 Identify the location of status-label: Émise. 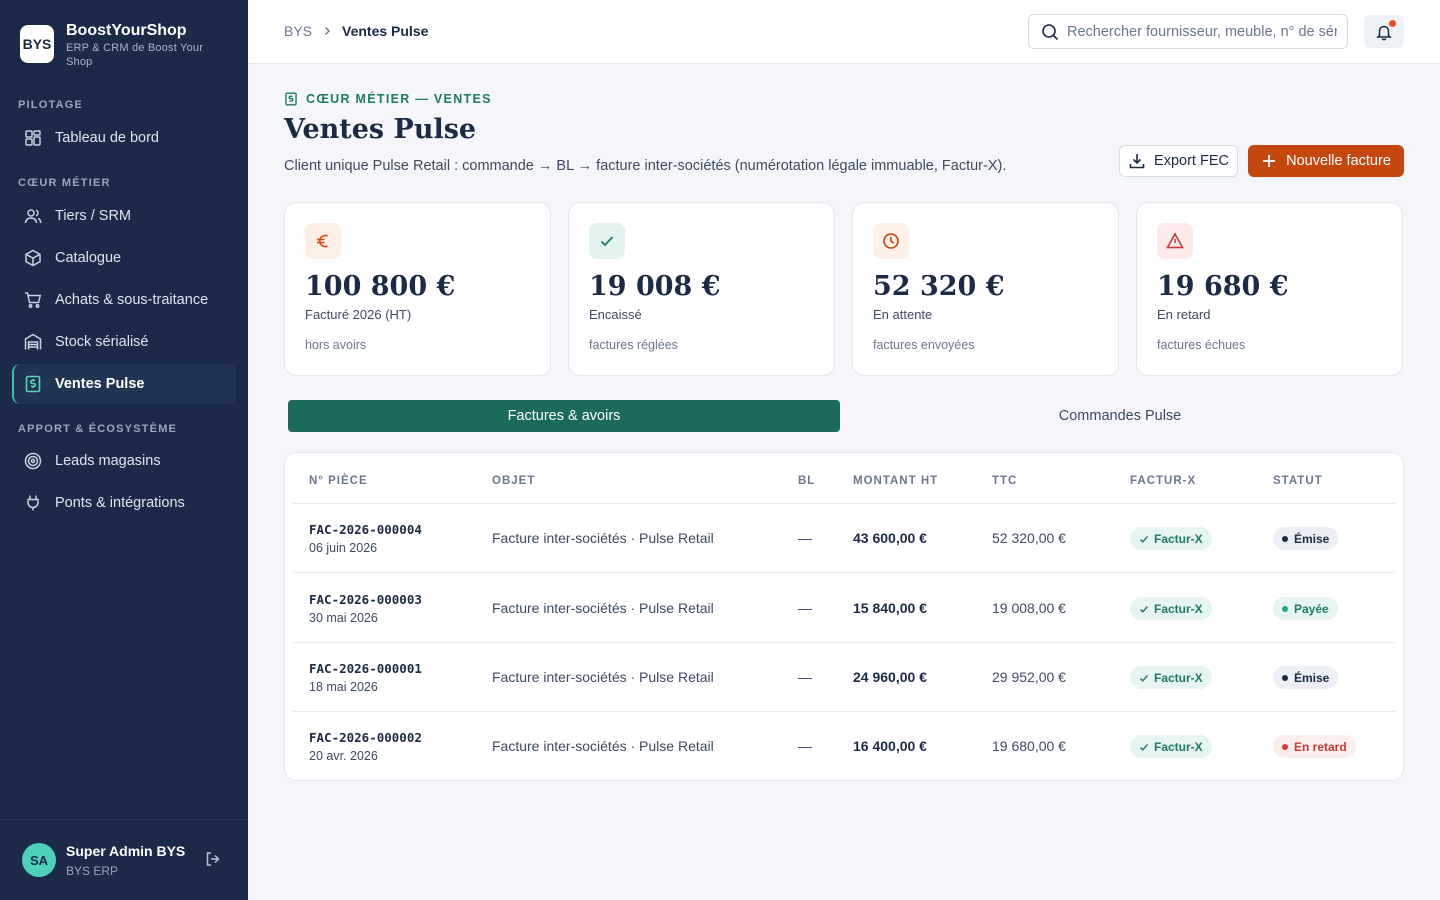
(1312, 677).